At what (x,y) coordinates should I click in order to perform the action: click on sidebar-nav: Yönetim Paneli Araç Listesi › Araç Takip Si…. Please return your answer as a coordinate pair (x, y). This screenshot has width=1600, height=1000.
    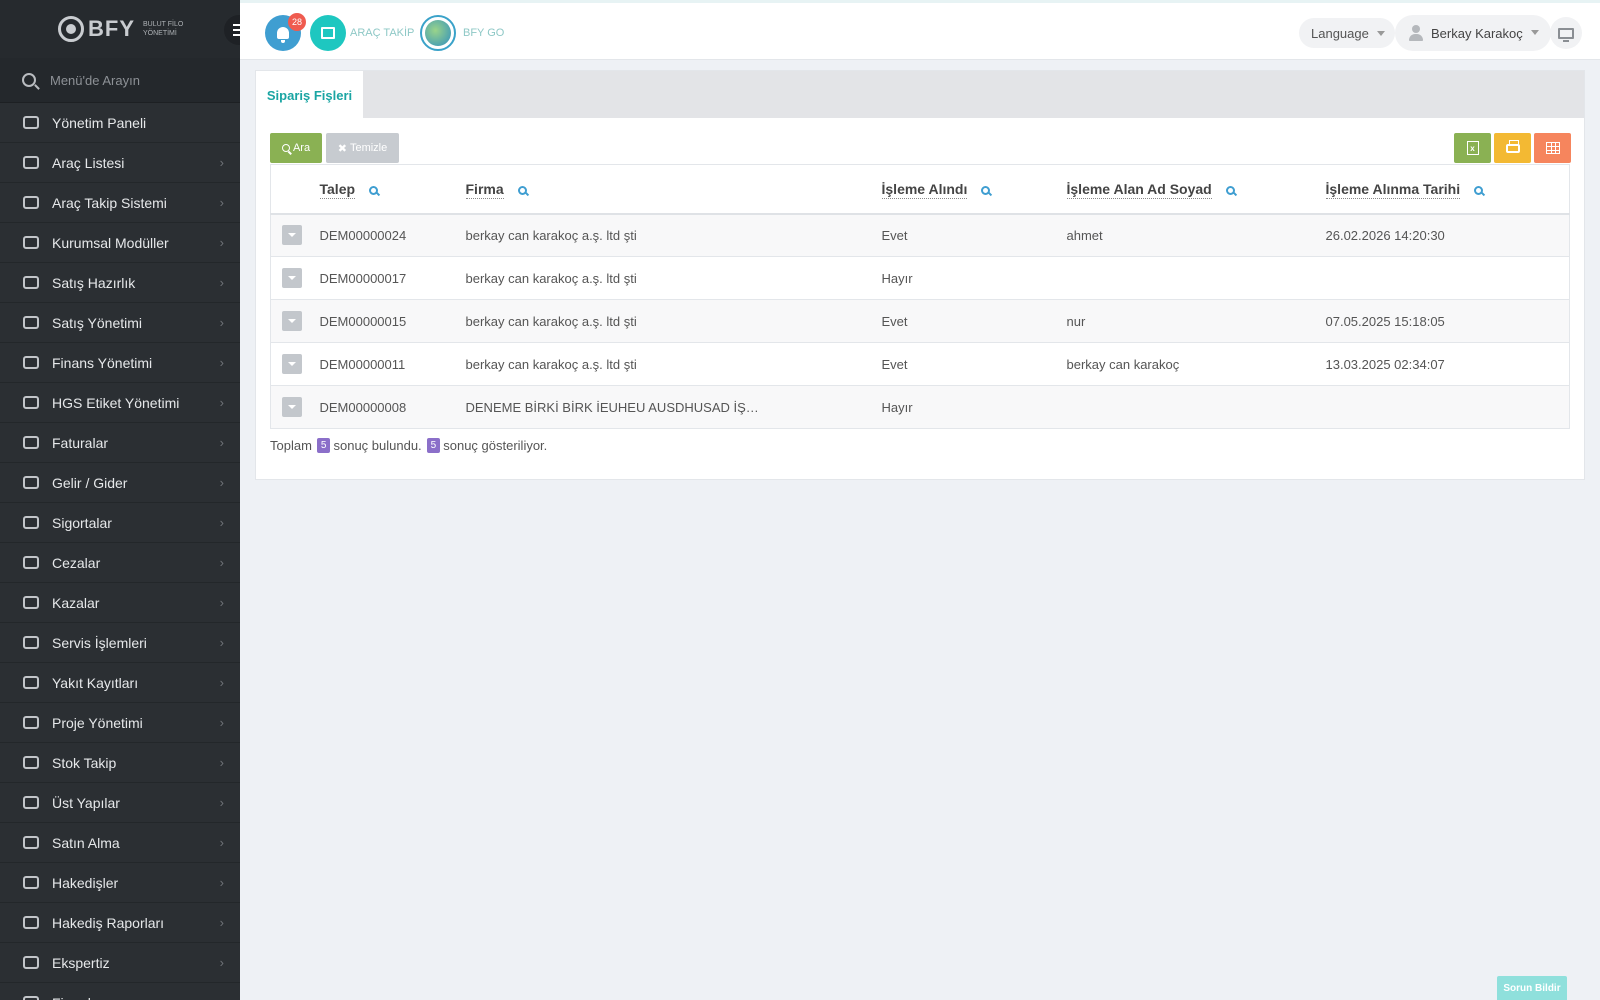
    Looking at the image, I should click on (120, 551).